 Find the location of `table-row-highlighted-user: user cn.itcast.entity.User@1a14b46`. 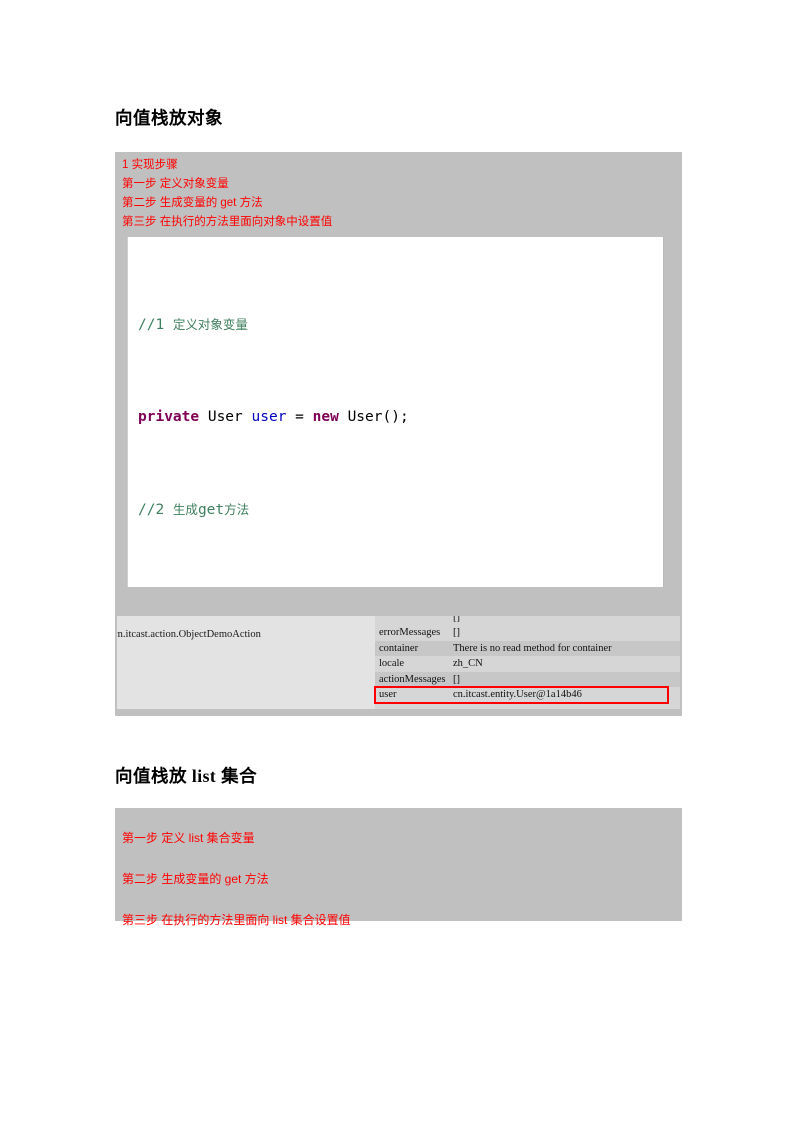

table-row-highlighted-user: user cn.itcast.entity.User@1a14b46 is located at coordinates (521, 695).